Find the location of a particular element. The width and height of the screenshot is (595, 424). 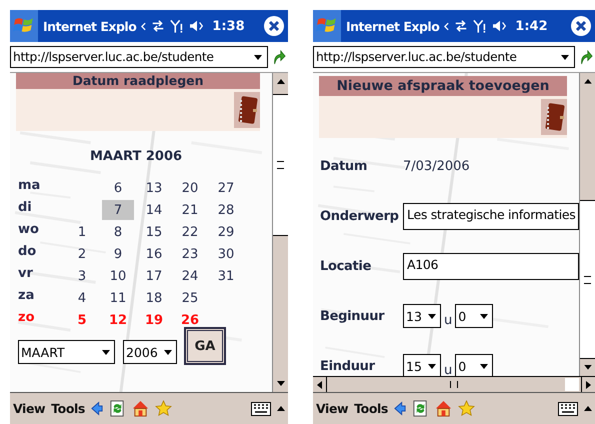

calendar-day: 24 is located at coordinates (190, 276).